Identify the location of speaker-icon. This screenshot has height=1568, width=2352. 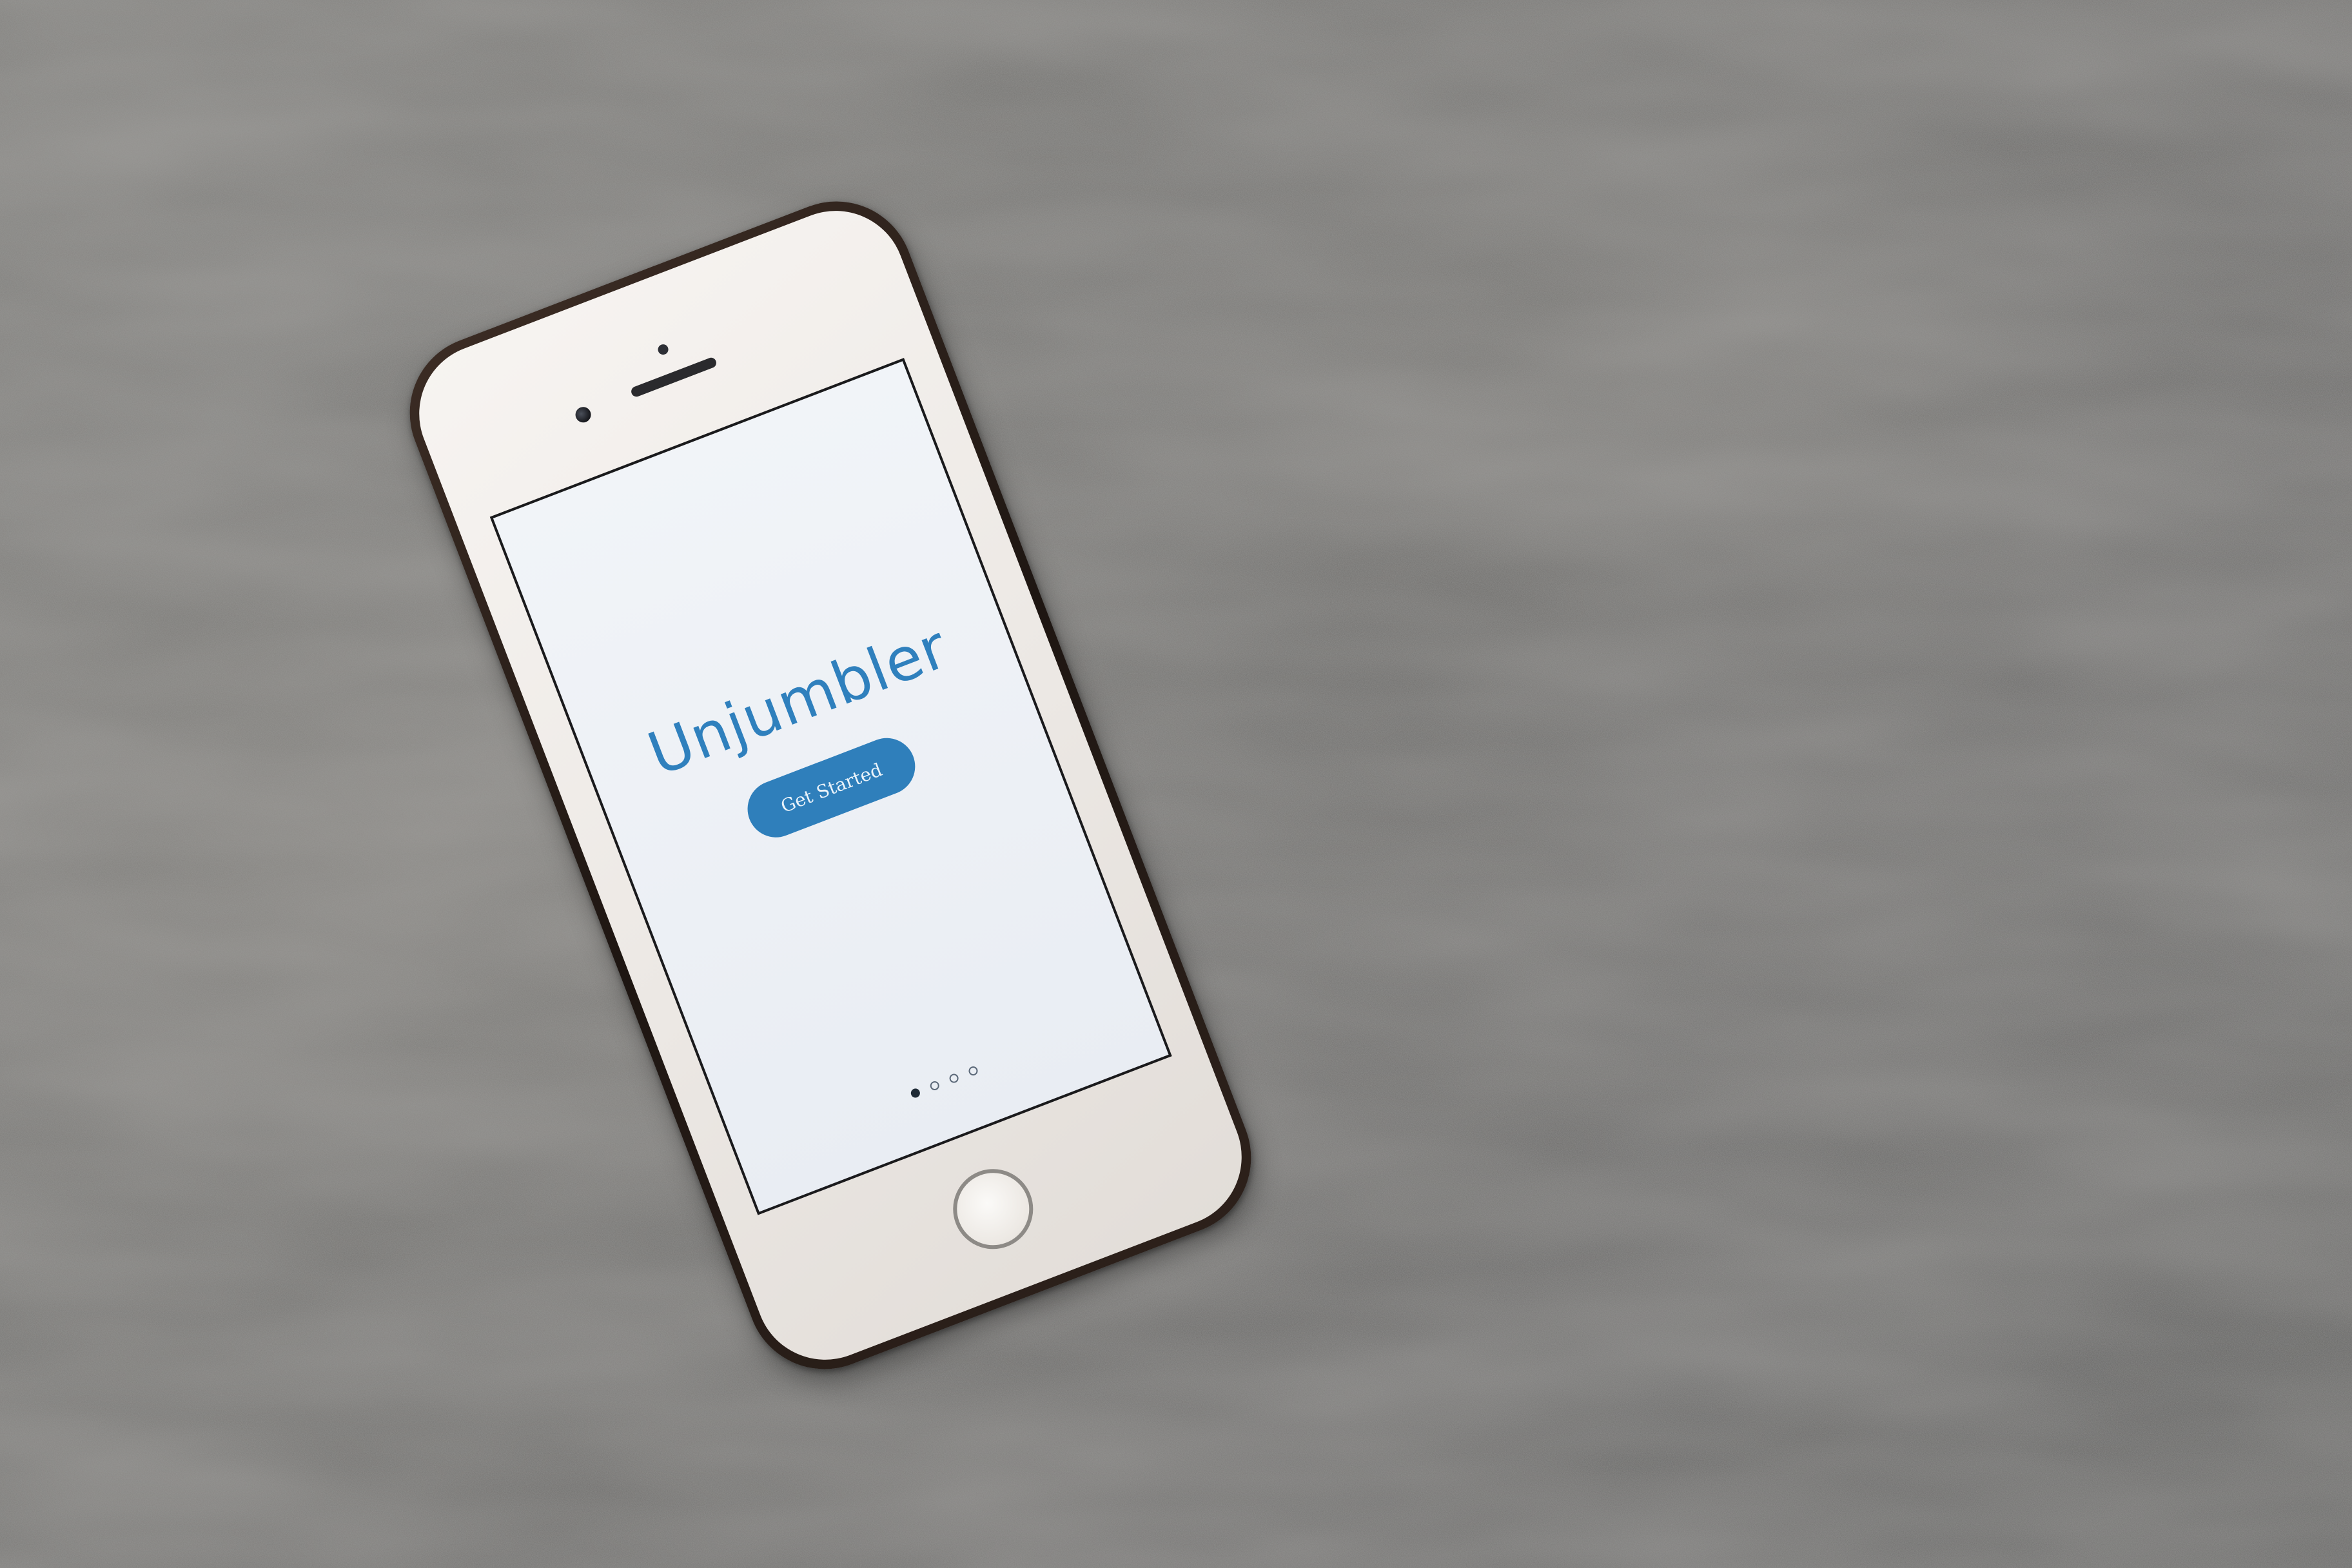
(673, 377).